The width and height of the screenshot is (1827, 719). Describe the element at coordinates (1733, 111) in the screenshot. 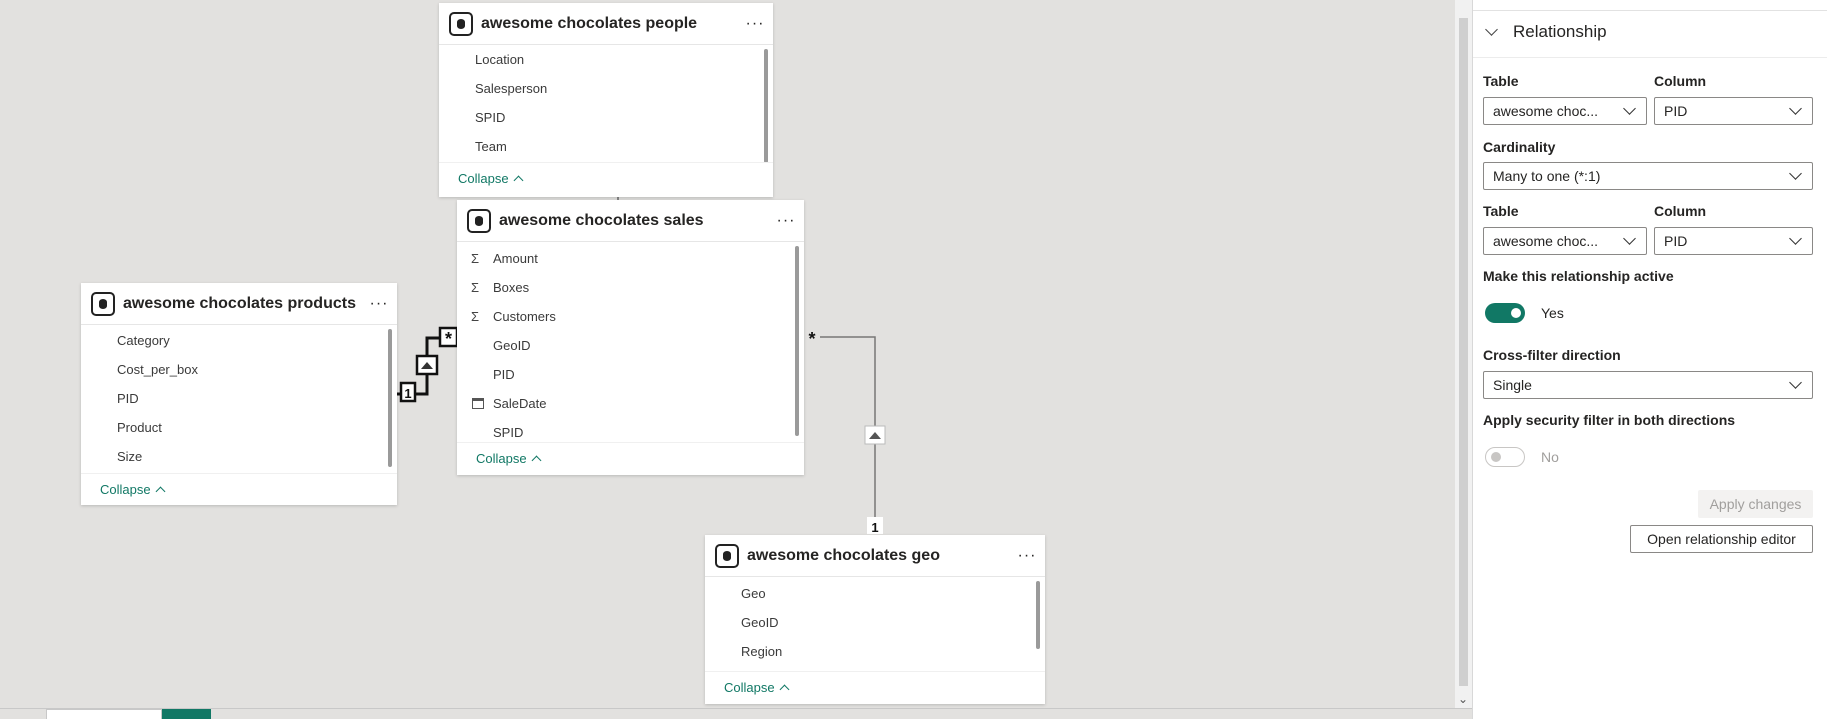

I see `column1-dropdown: PID` at that location.